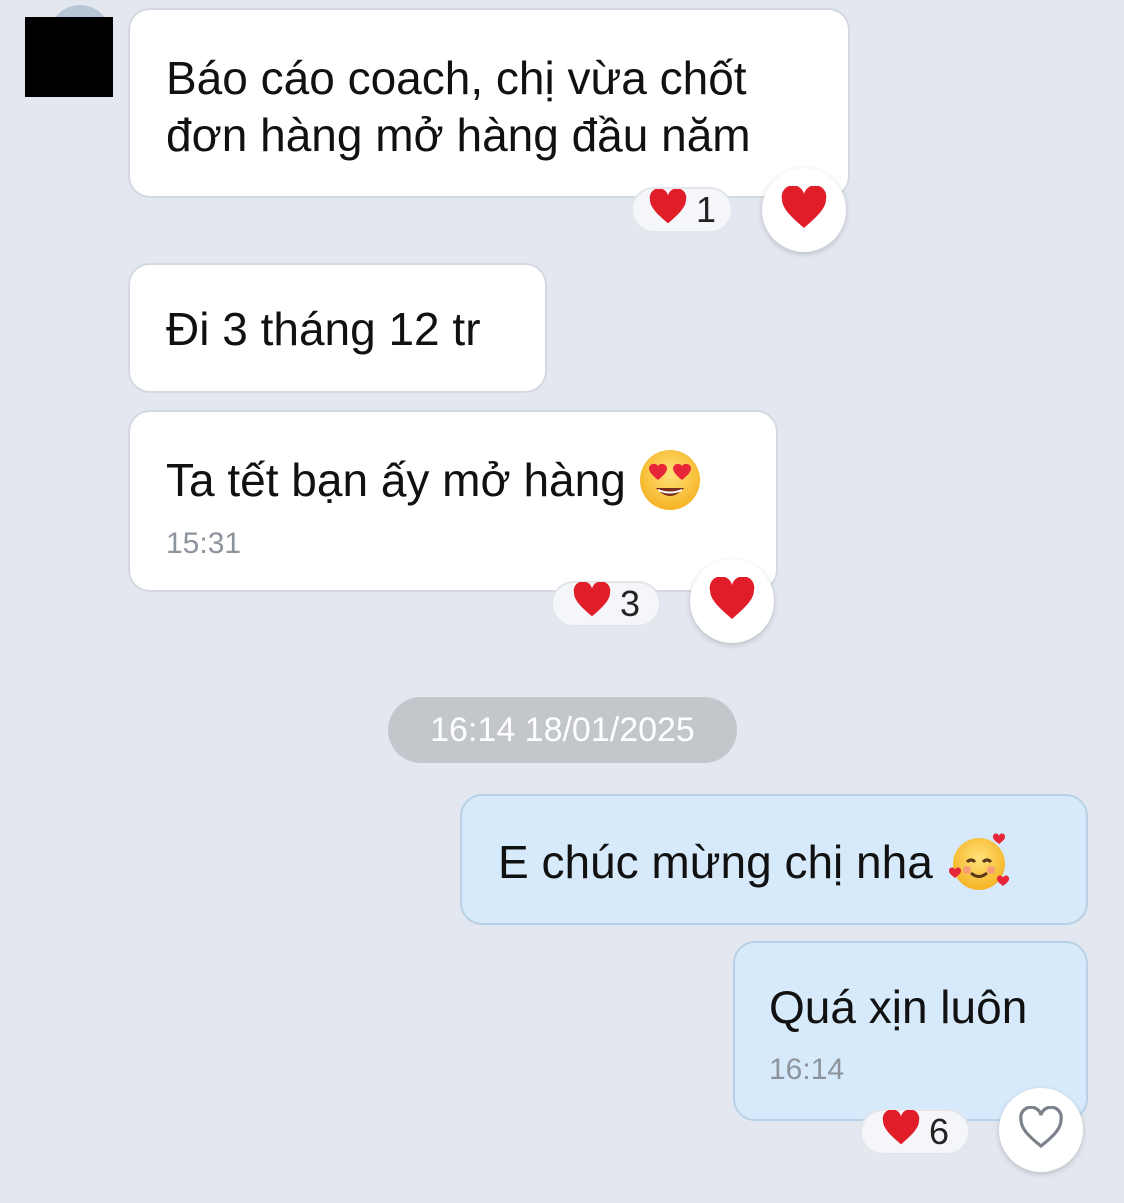 This screenshot has height=1203, width=1124. Describe the element at coordinates (562, 730) in the screenshot. I see `date-separator: 16:14 18/01/2025` at that location.